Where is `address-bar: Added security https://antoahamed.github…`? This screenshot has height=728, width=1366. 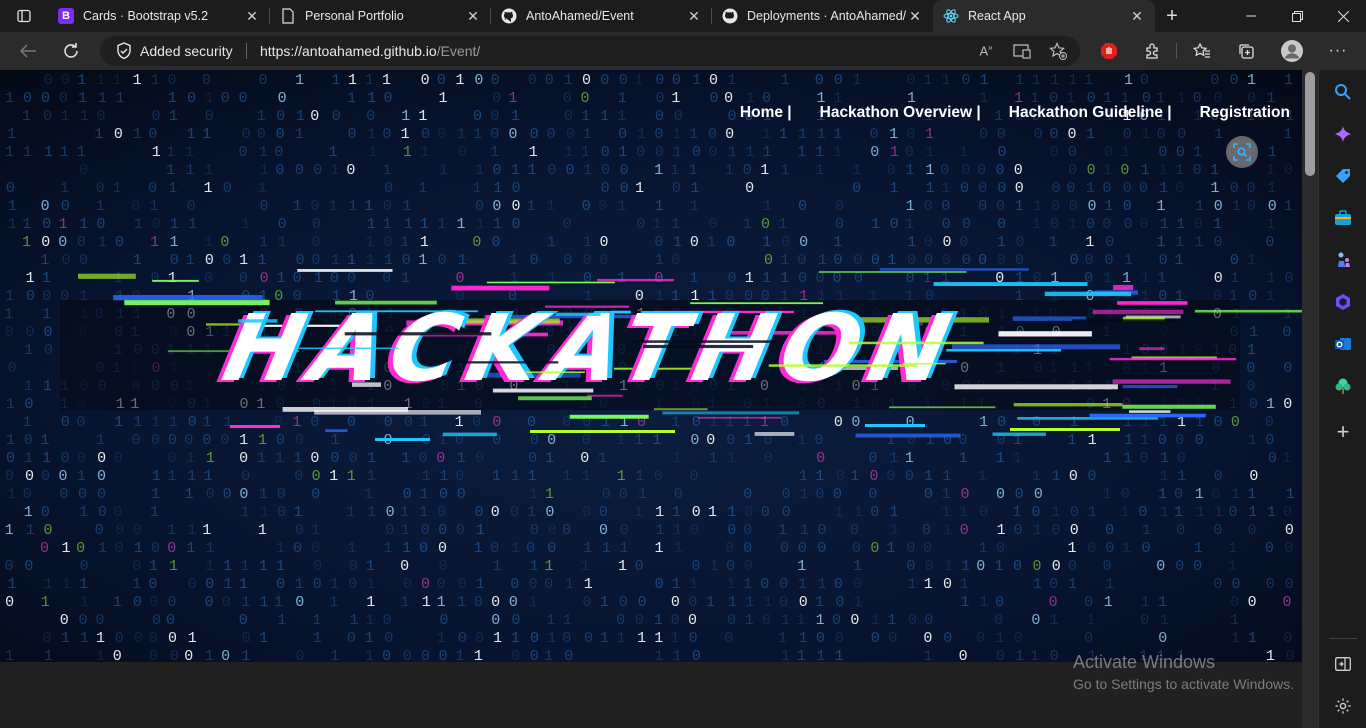
address-bar: Added security https://antoahamed.github… is located at coordinates (590, 51).